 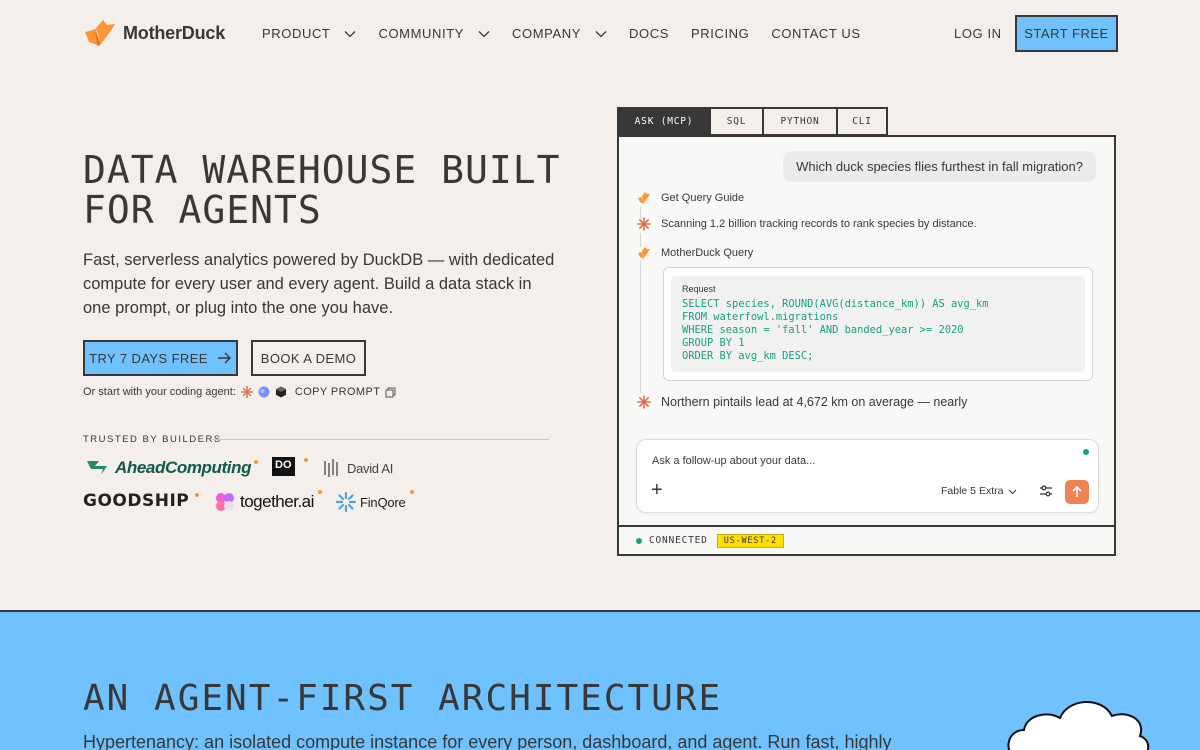 I want to click on status-text: CONNECTED, so click(x=678, y=540).